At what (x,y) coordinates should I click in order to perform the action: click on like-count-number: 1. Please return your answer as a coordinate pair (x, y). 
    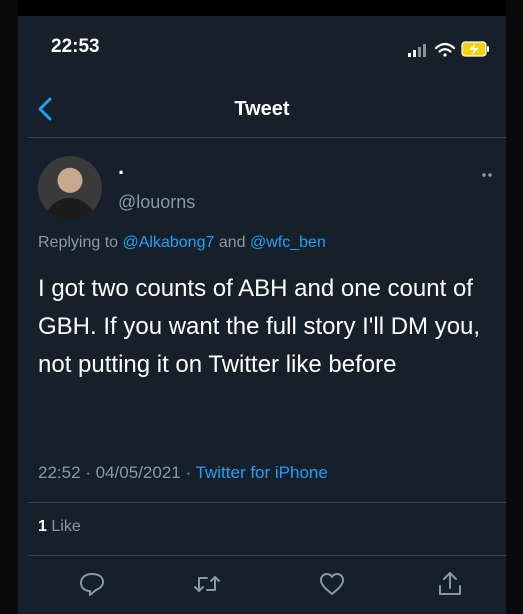
    Looking at the image, I should click on (42, 526).